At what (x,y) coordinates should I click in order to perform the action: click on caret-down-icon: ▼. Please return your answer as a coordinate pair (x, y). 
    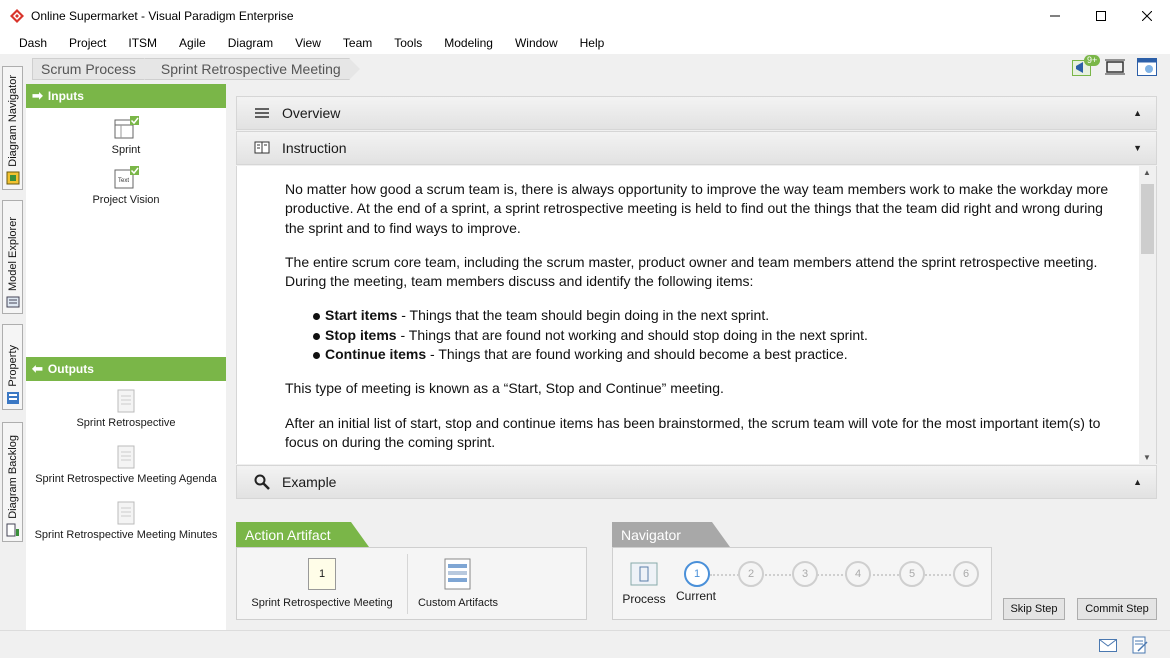
    Looking at the image, I should click on (1137, 148).